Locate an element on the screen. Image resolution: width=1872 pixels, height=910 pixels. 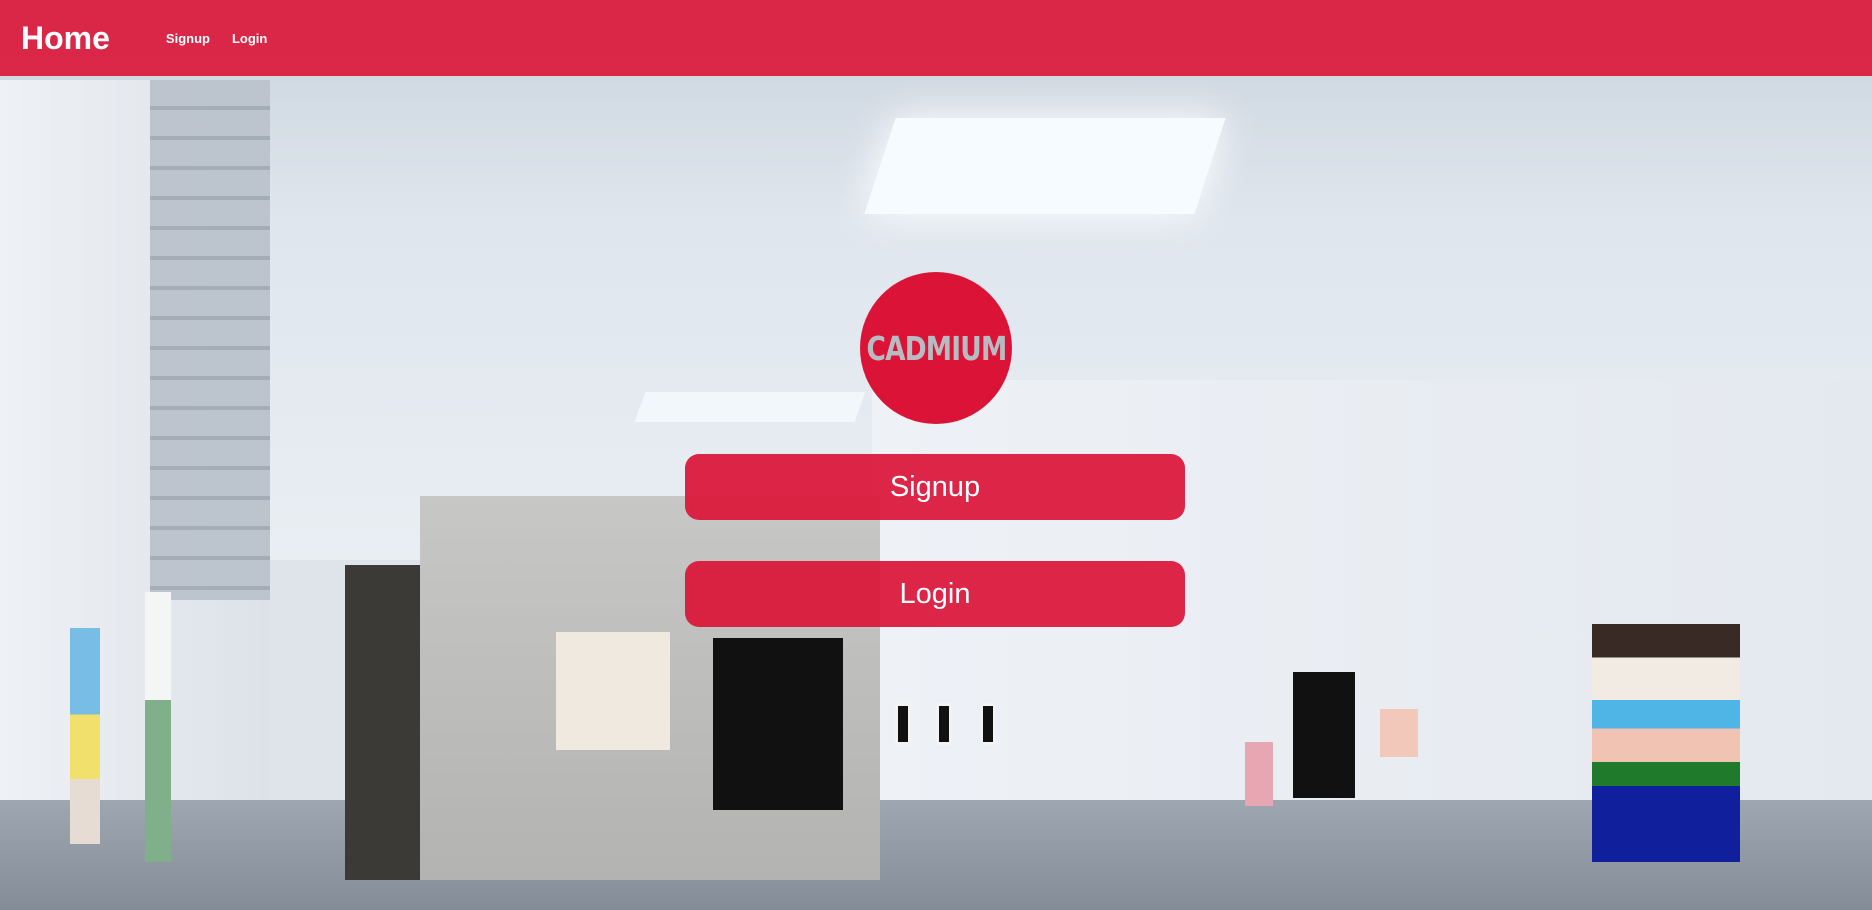
artwork-stripes is located at coordinates (1666, 743).